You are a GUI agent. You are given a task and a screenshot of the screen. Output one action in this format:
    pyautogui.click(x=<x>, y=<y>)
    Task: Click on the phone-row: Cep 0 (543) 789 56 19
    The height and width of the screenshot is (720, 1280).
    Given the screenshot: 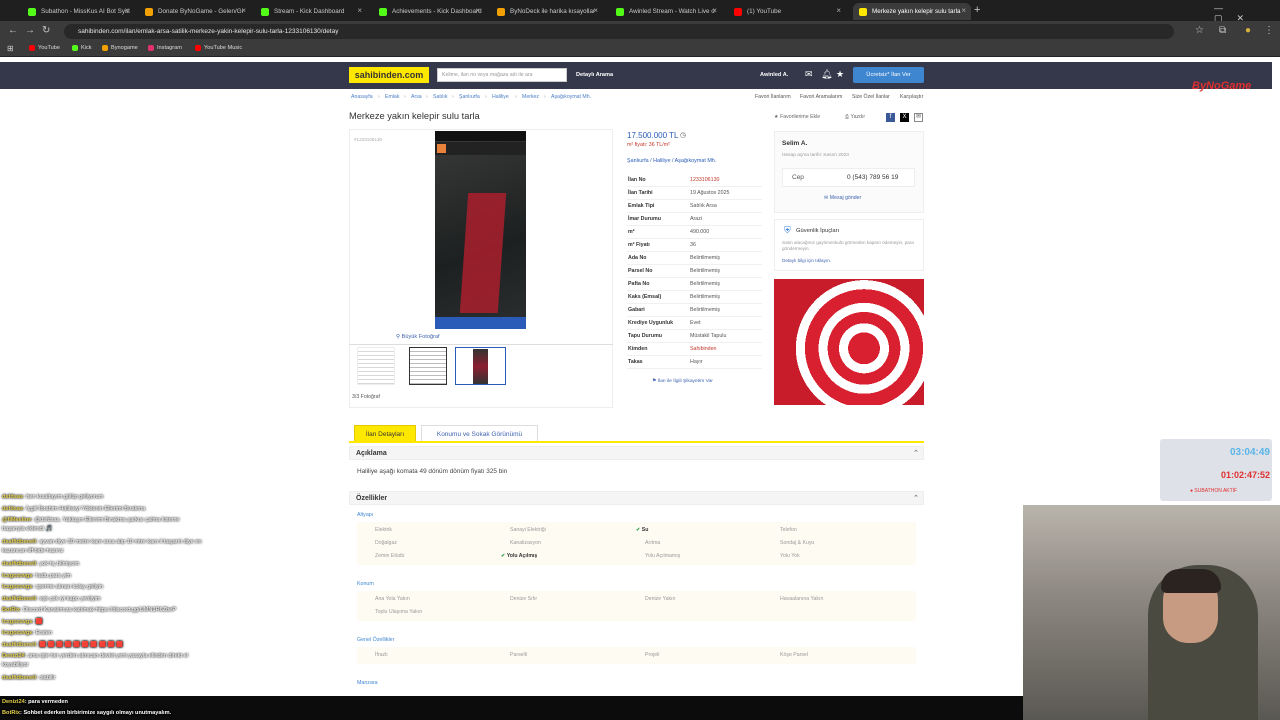 What is the action you would take?
    pyautogui.click(x=848, y=177)
    